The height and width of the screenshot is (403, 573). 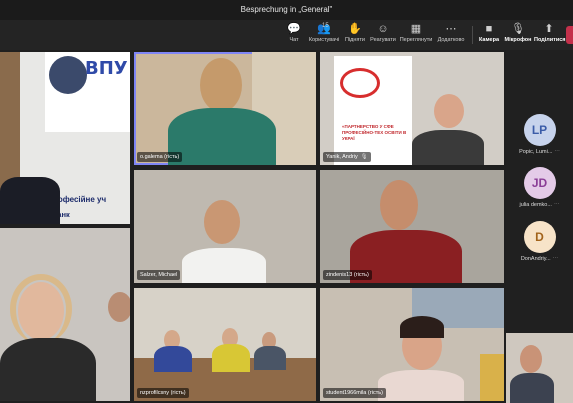 I want to click on raise-hand-button: ✋ Підняти, so click(x=355, y=35).